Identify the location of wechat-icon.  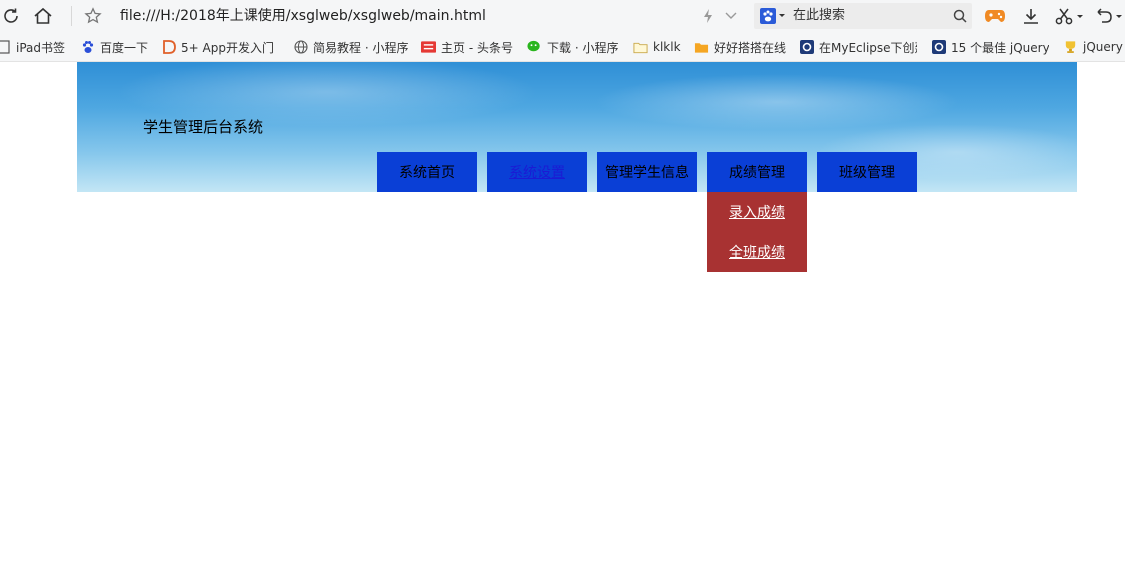
(534, 47).